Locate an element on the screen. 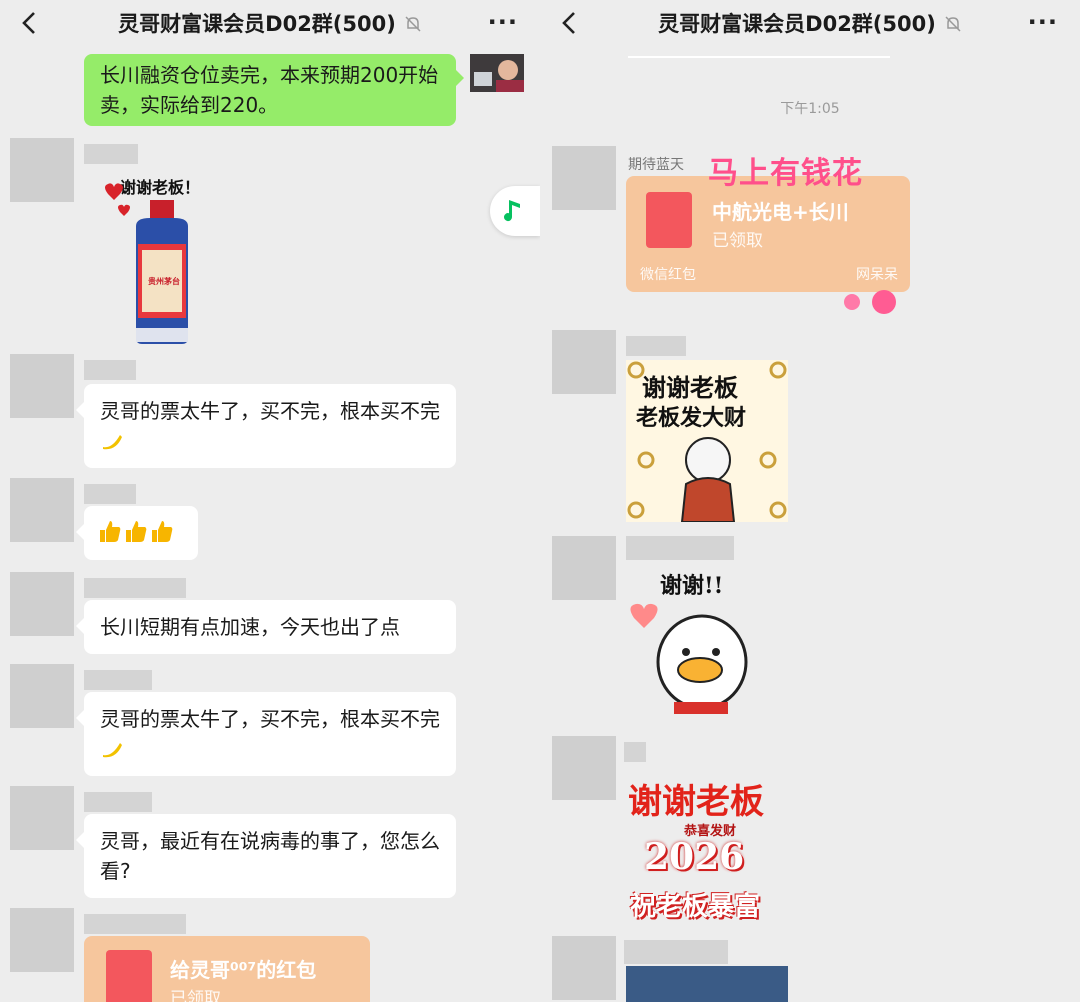 Image resolution: width=1080 pixels, height=1002 pixels. red-packet-card: 中航光电+长川 已领取 微信红包 网呆呆 is located at coordinates (768, 234).